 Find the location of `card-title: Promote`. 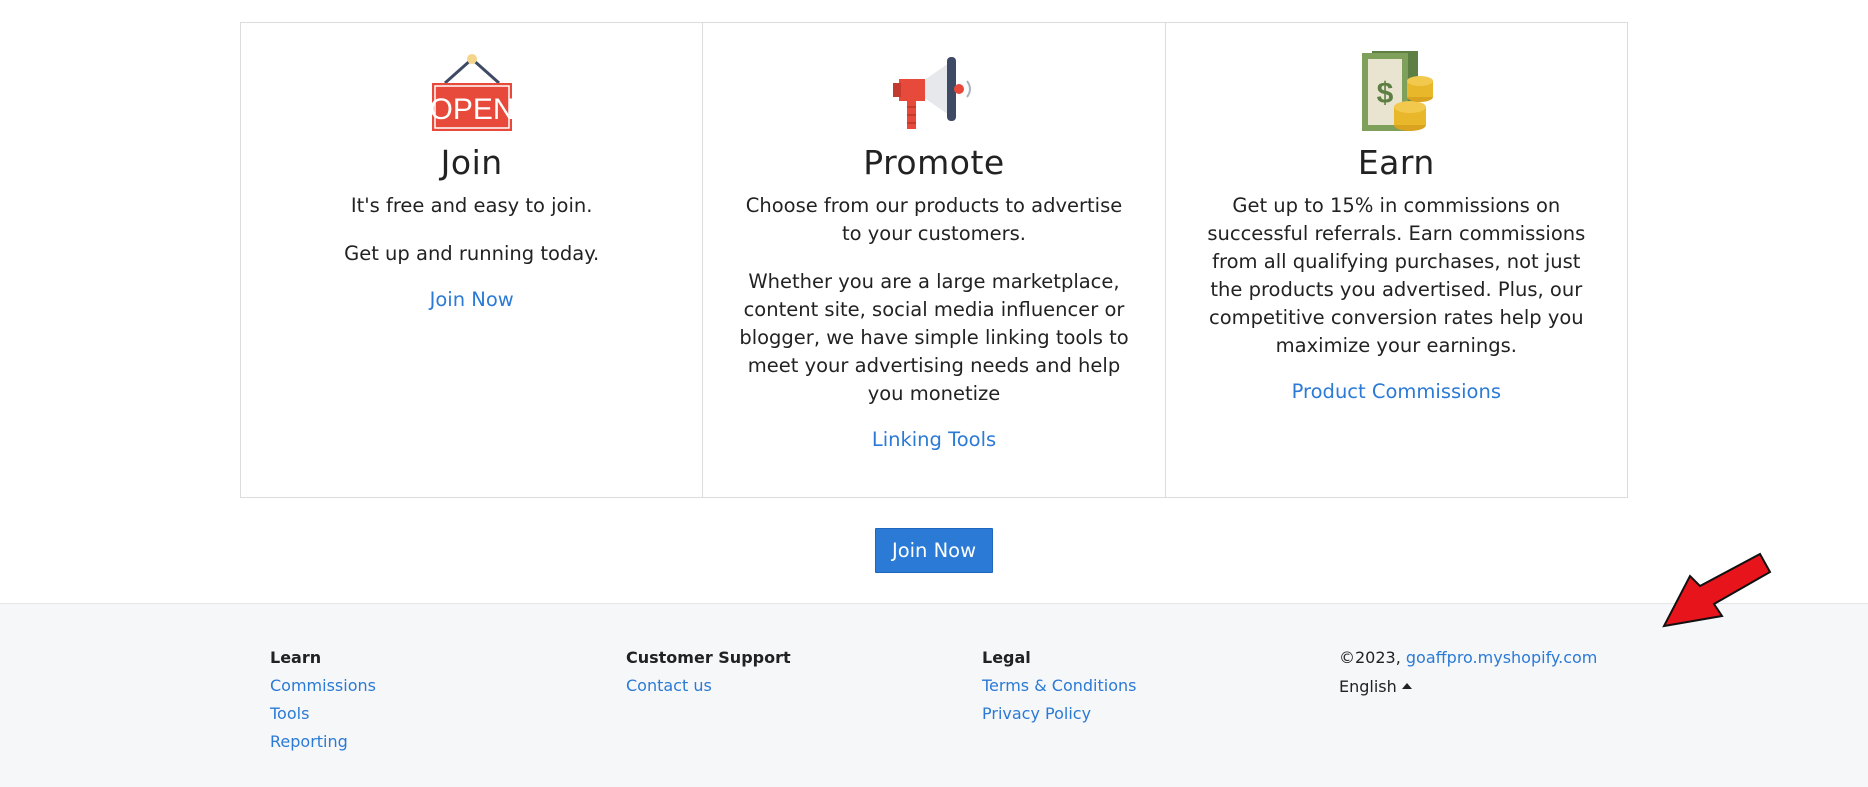

card-title: Promote is located at coordinates (934, 162).